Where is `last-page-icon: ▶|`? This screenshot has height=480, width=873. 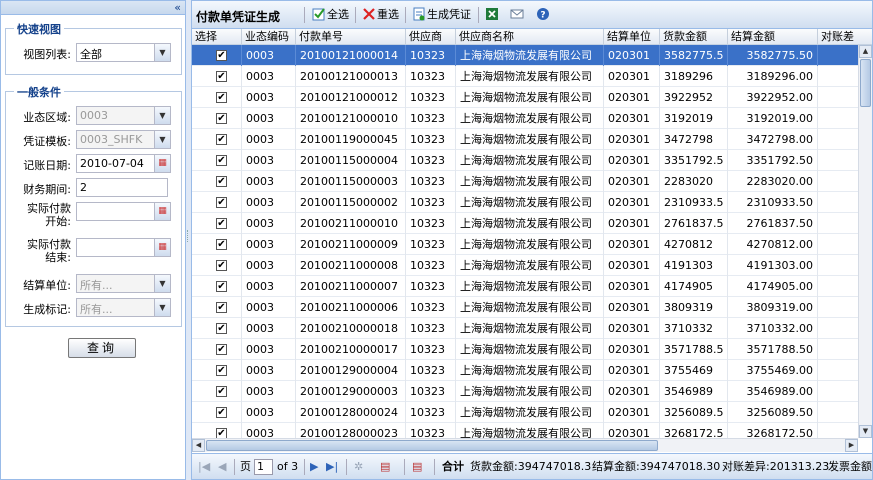
last-page-icon: ▶| is located at coordinates (332, 467).